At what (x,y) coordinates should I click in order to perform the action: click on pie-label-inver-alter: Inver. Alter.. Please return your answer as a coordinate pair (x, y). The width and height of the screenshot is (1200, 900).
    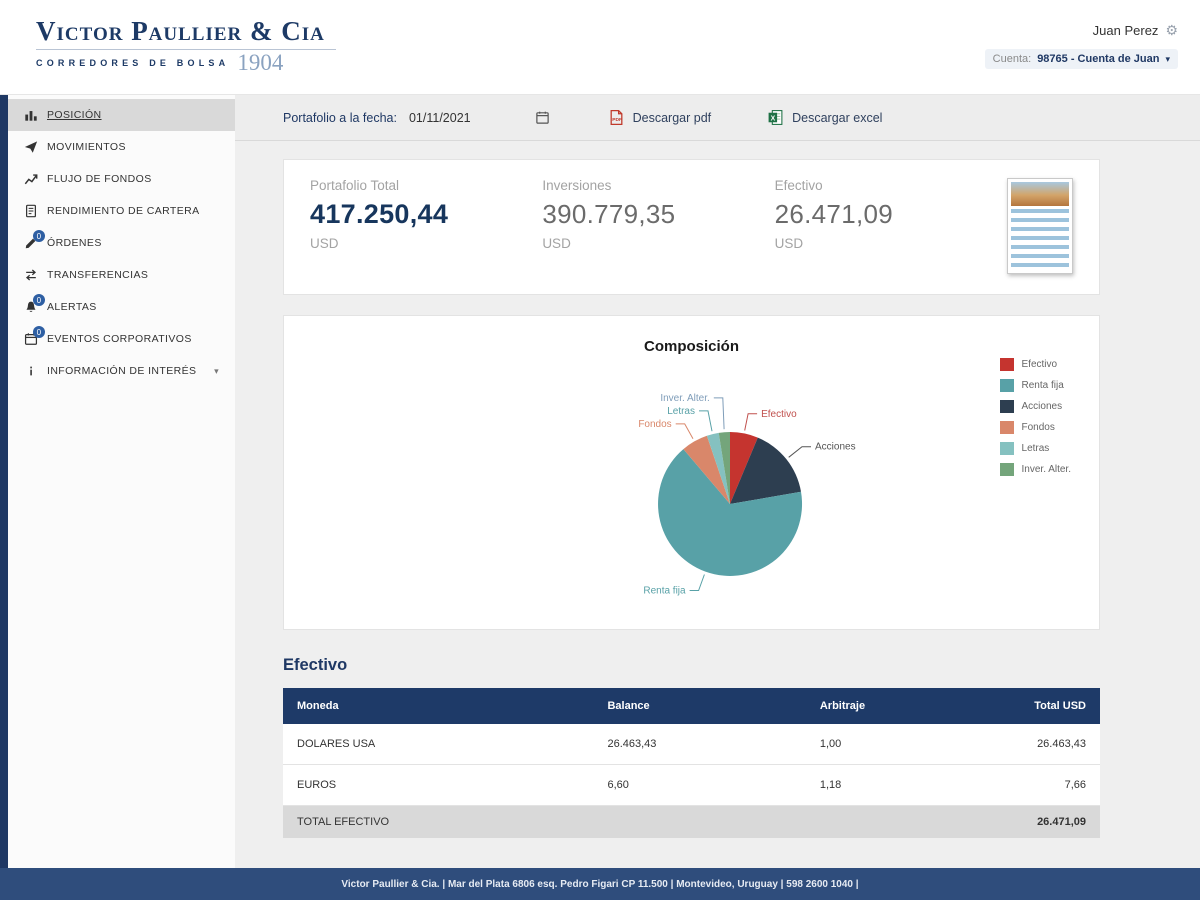
    Looking at the image, I should click on (684, 398).